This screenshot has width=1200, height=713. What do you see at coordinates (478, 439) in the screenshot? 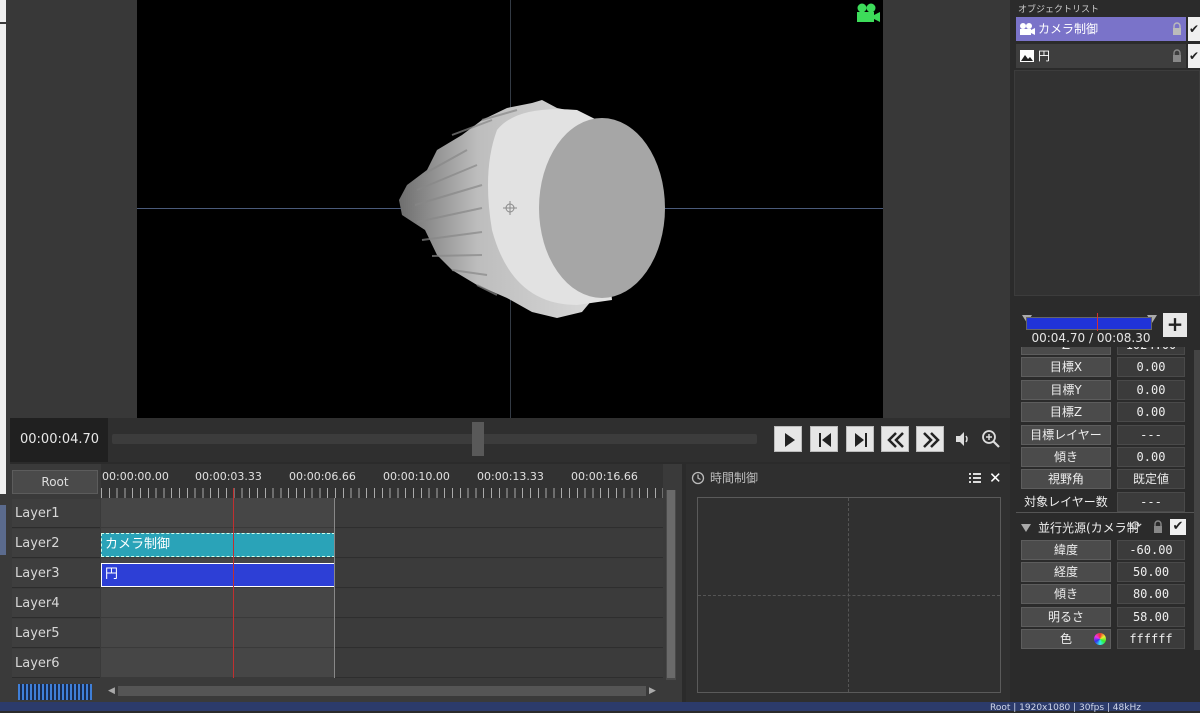
I see `seek-thumb` at bounding box center [478, 439].